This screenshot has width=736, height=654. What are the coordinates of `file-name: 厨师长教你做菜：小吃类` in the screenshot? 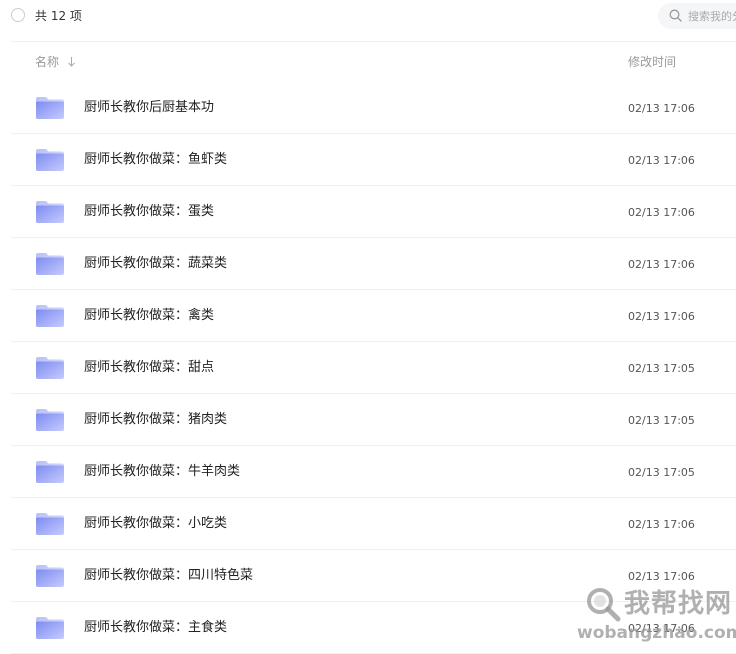 It's located at (155, 524).